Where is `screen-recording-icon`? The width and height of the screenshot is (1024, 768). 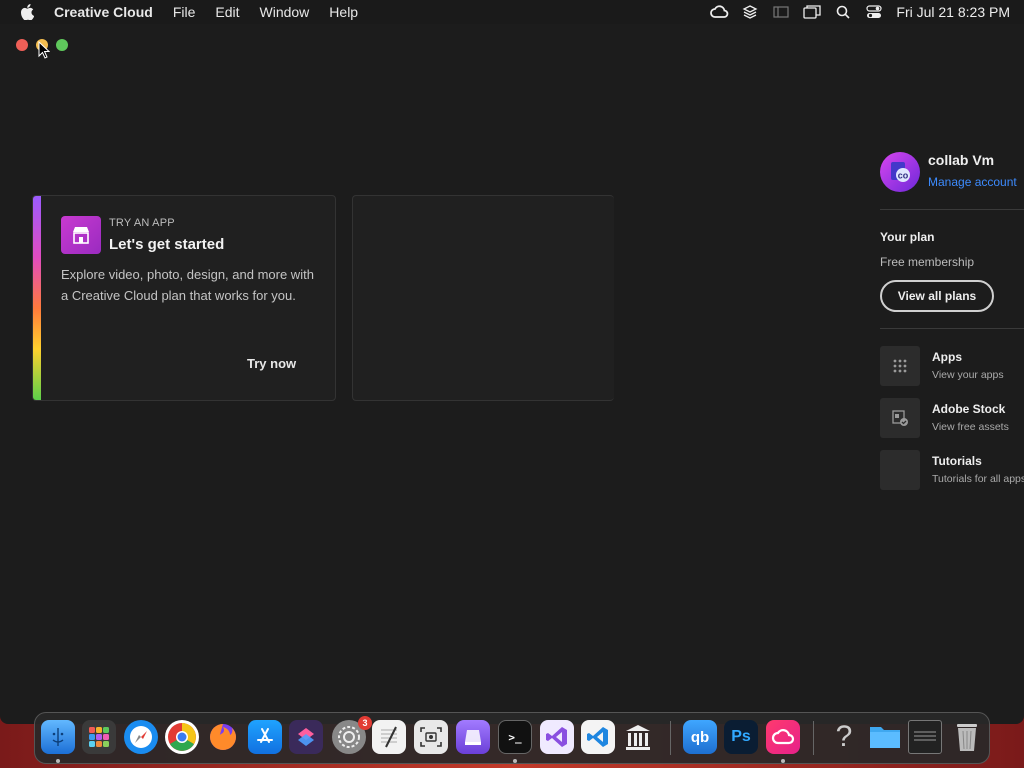 screen-recording-icon is located at coordinates (925, 737).